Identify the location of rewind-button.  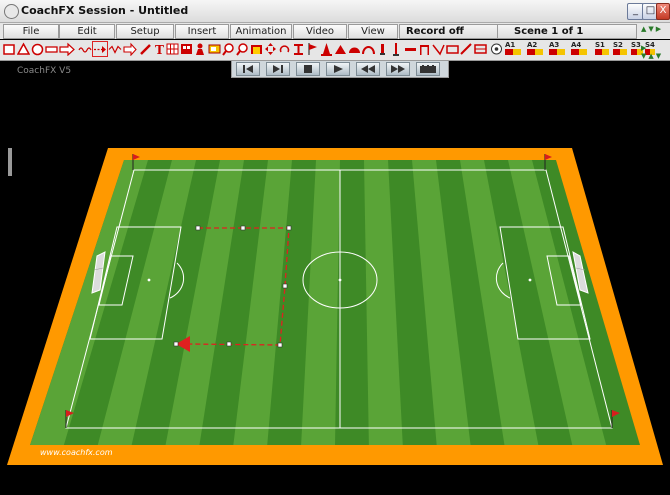
(368, 69).